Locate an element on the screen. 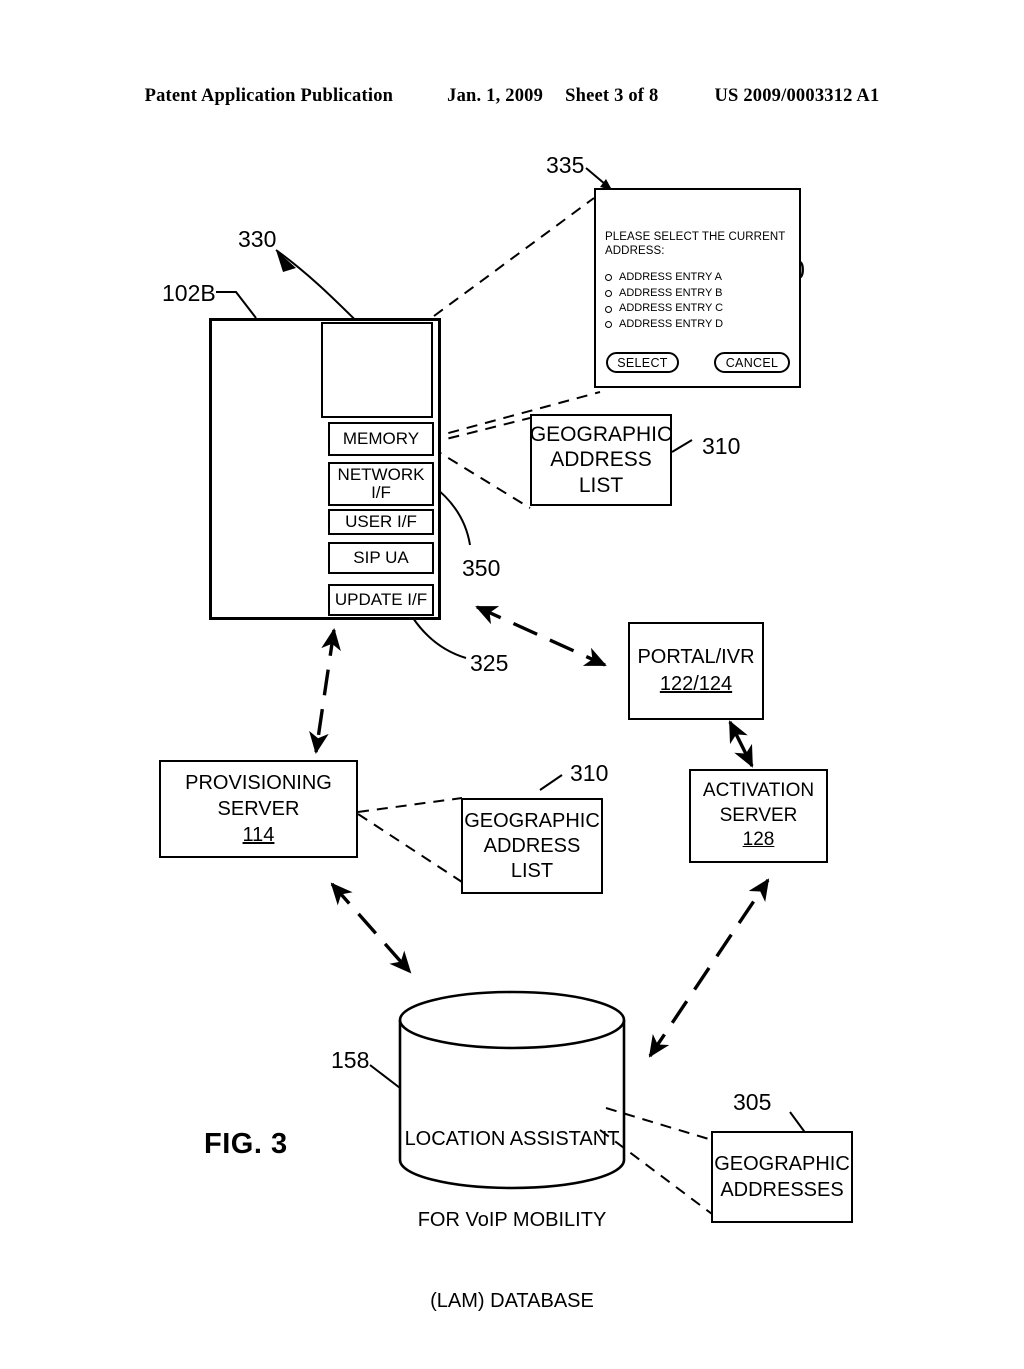  dialog-option-d-label: ADDRESS ENTRY D is located at coordinates (671, 323).